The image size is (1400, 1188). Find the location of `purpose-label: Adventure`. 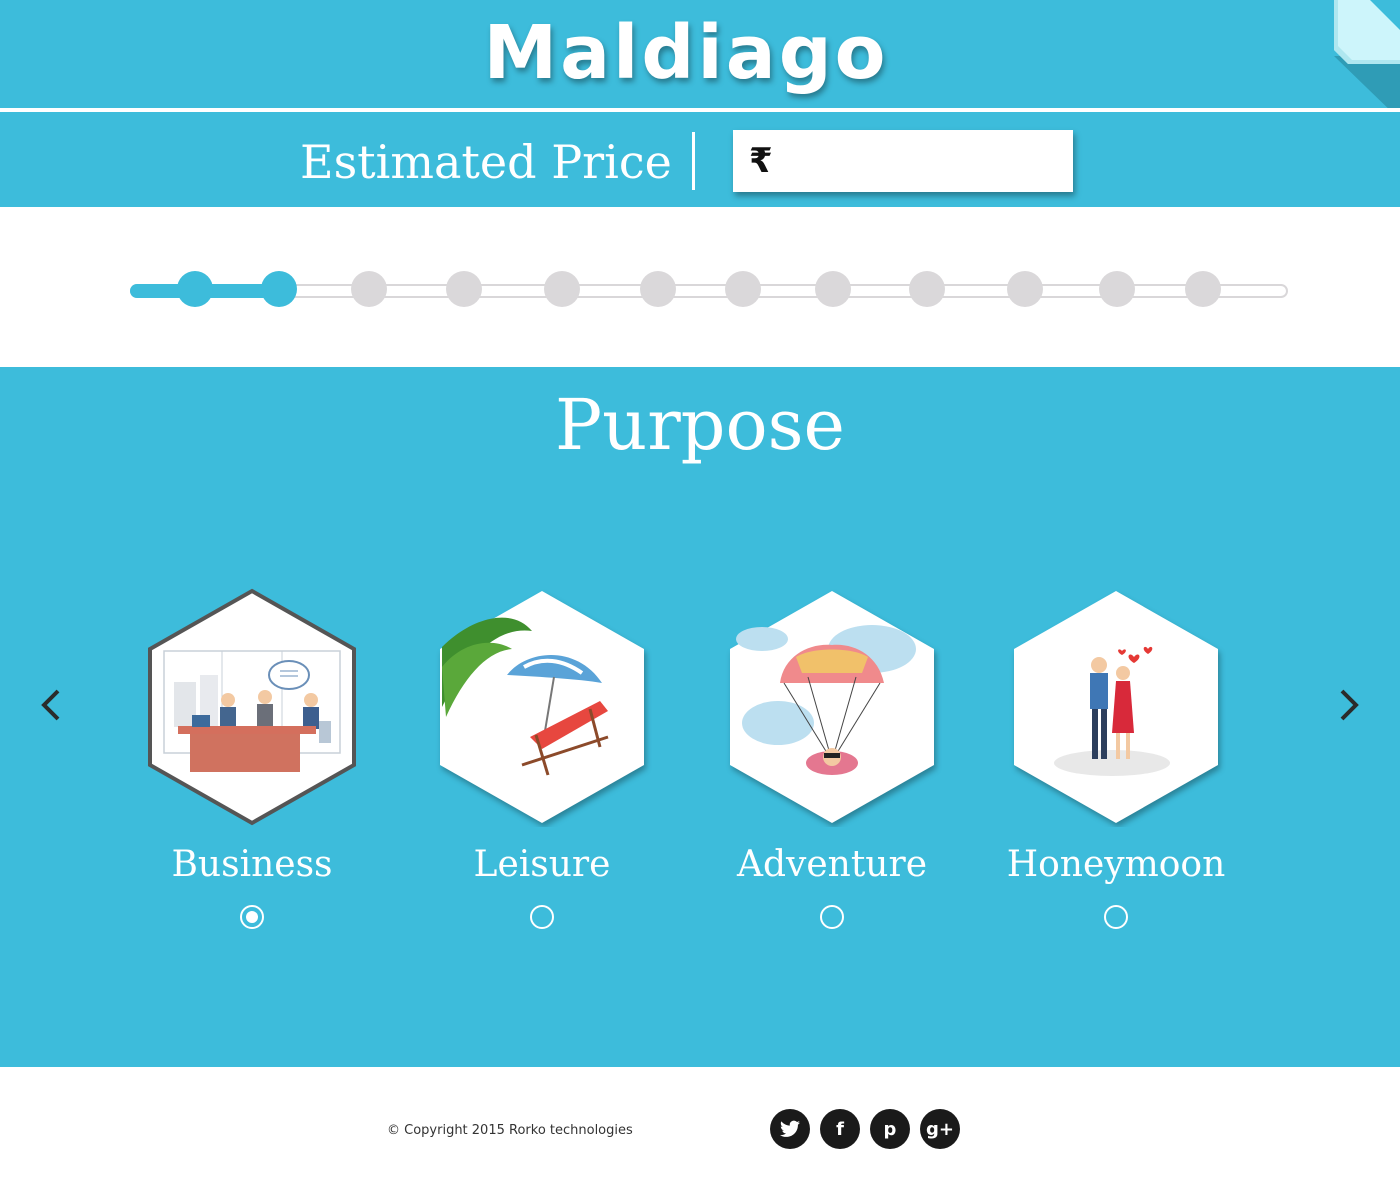

purpose-label: Adventure is located at coordinates (832, 864).